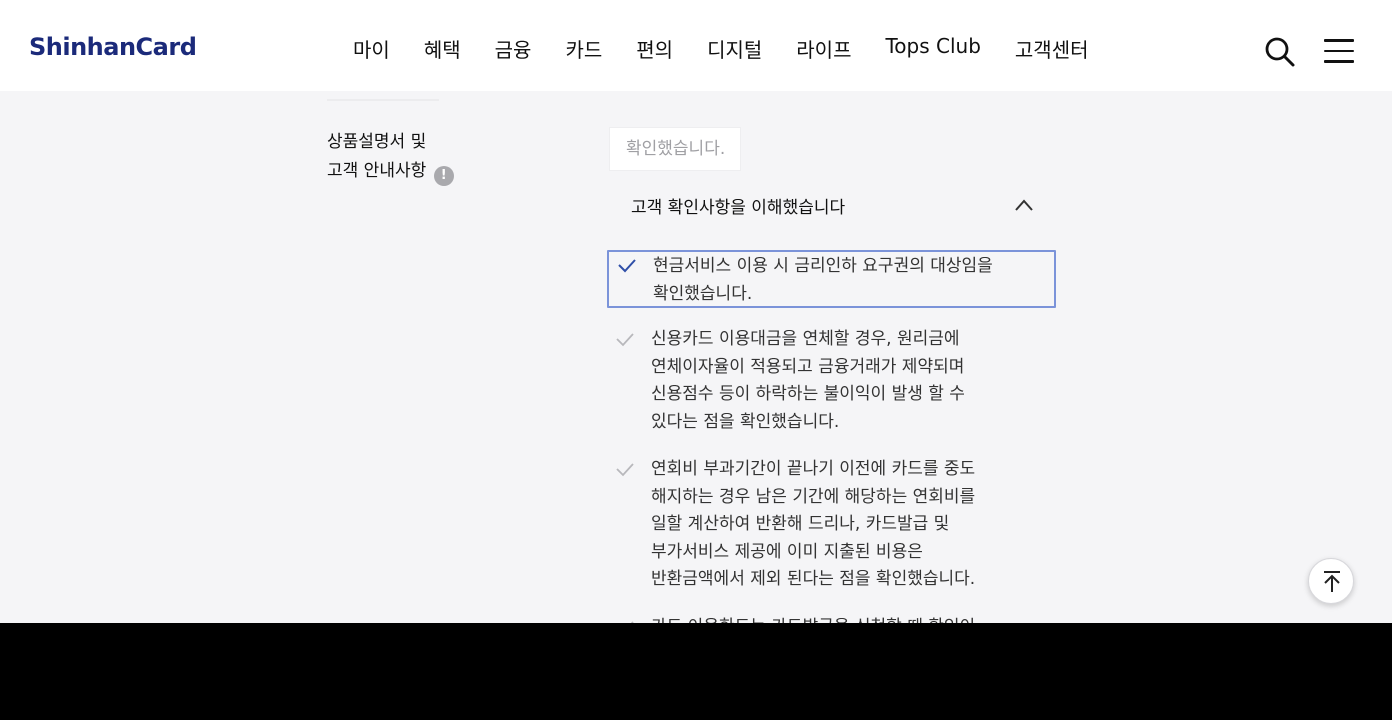 The height and width of the screenshot is (720, 1392). What do you see at coordinates (734, 48) in the screenshot?
I see `nav-digital: 디지털` at bounding box center [734, 48].